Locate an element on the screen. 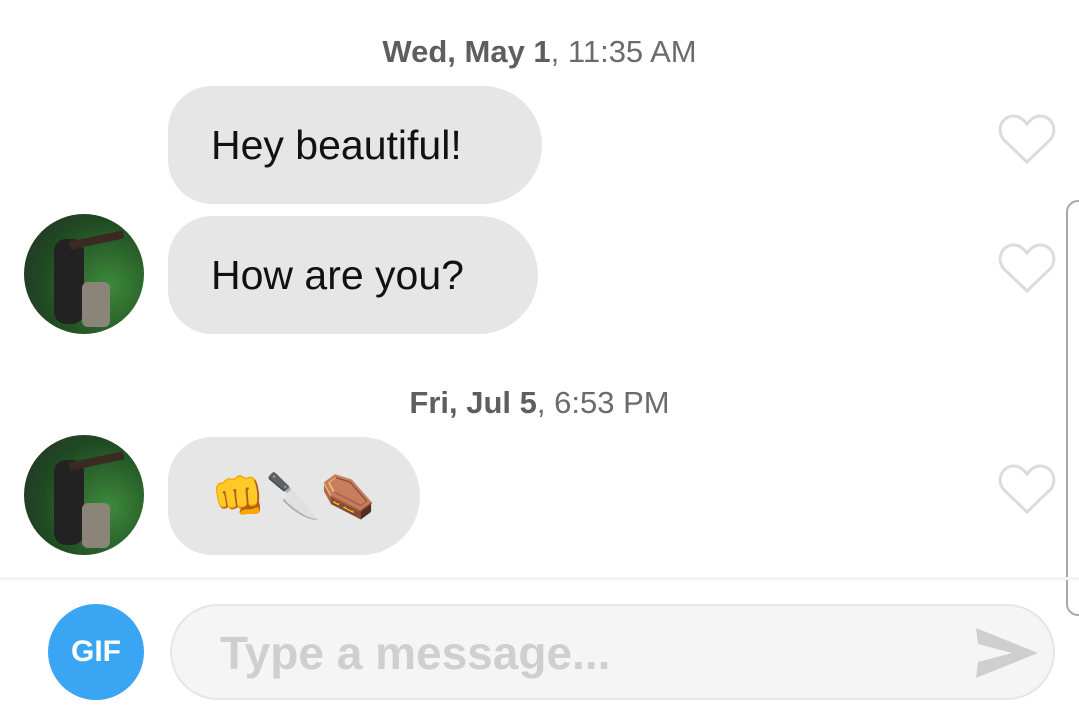  scrollbar is located at coordinates (1072, 408).